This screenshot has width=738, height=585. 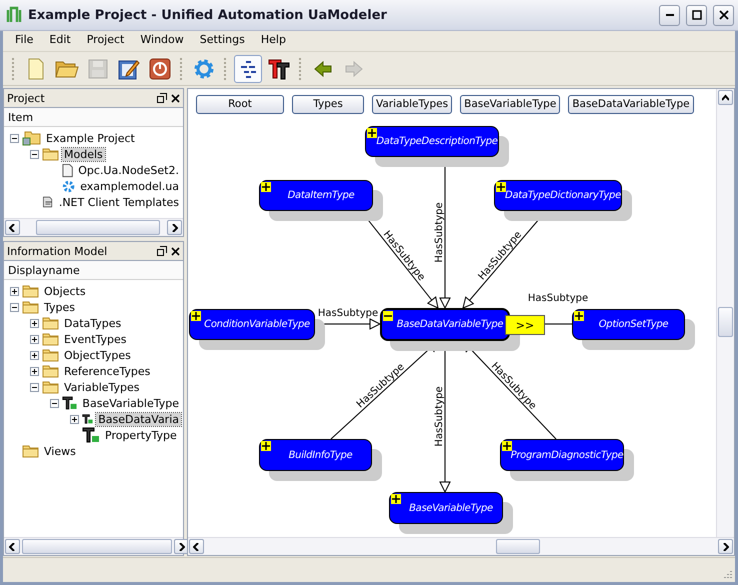 What do you see at coordinates (445, 324) in the screenshot?
I see `type-node: BaseDataVariableType` at bounding box center [445, 324].